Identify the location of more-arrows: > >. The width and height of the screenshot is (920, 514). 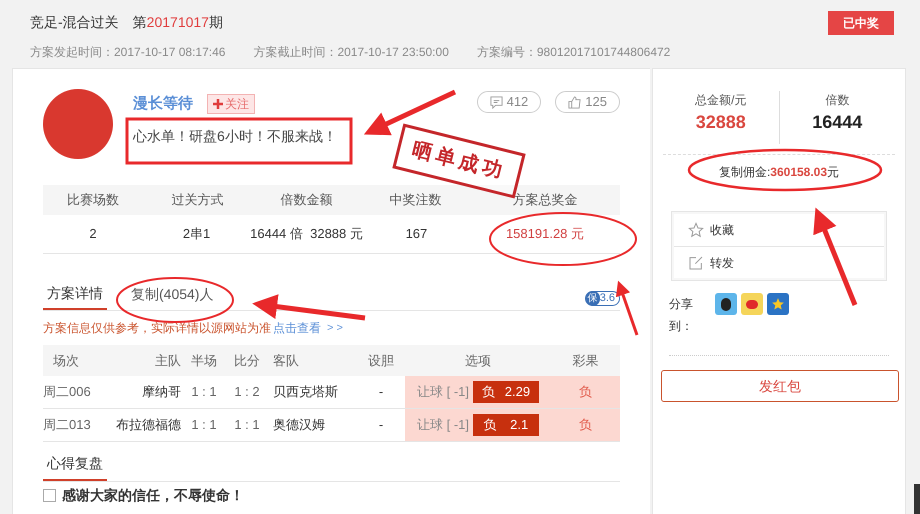
(335, 328).